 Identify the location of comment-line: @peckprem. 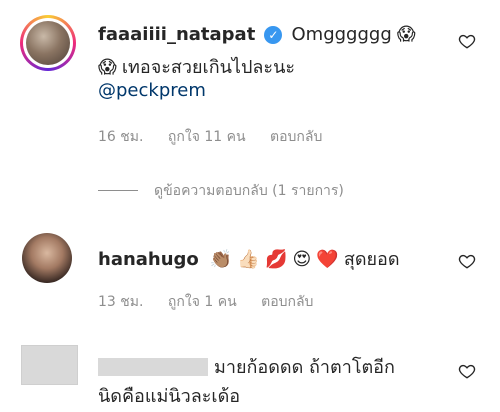
(152, 90).